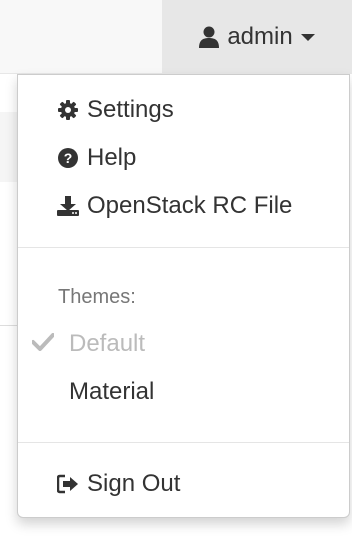 The width and height of the screenshot is (352, 536). Describe the element at coordinates (190, 205) in the screenshot. I see `menu-item-label: OpenStack RC File` at that location.